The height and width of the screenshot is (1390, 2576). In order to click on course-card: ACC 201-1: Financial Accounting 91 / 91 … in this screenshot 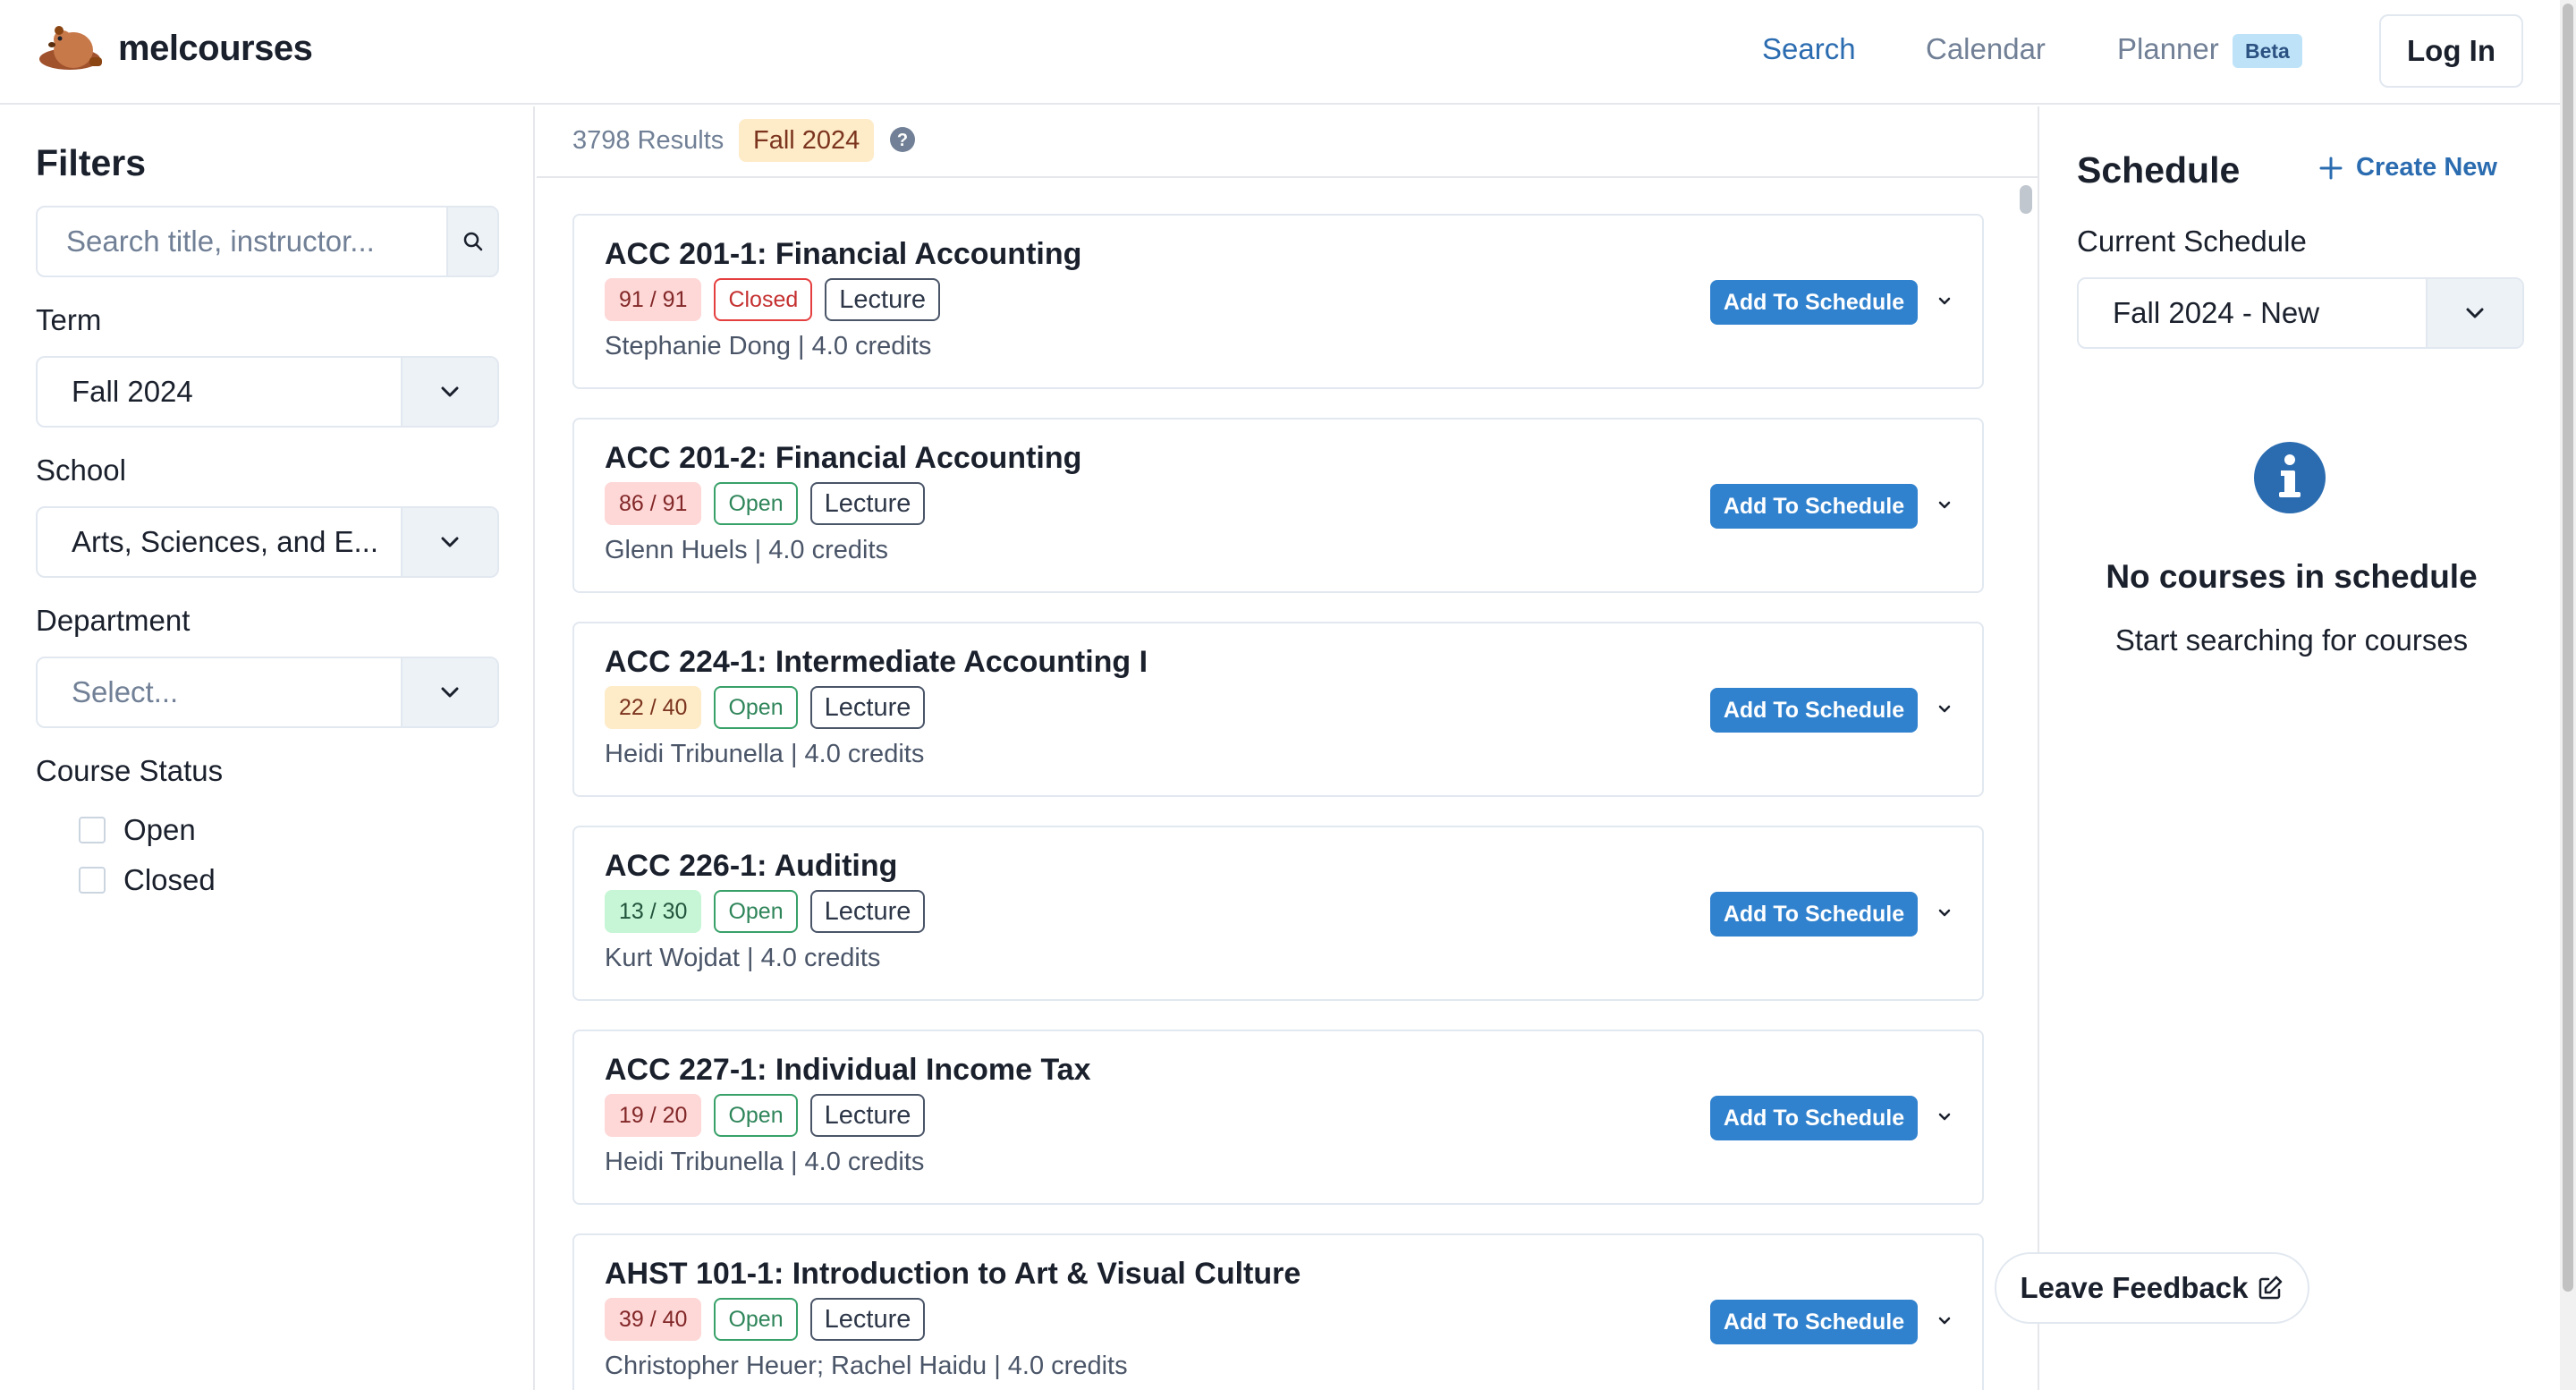, I will do `click(1278, 301)`.